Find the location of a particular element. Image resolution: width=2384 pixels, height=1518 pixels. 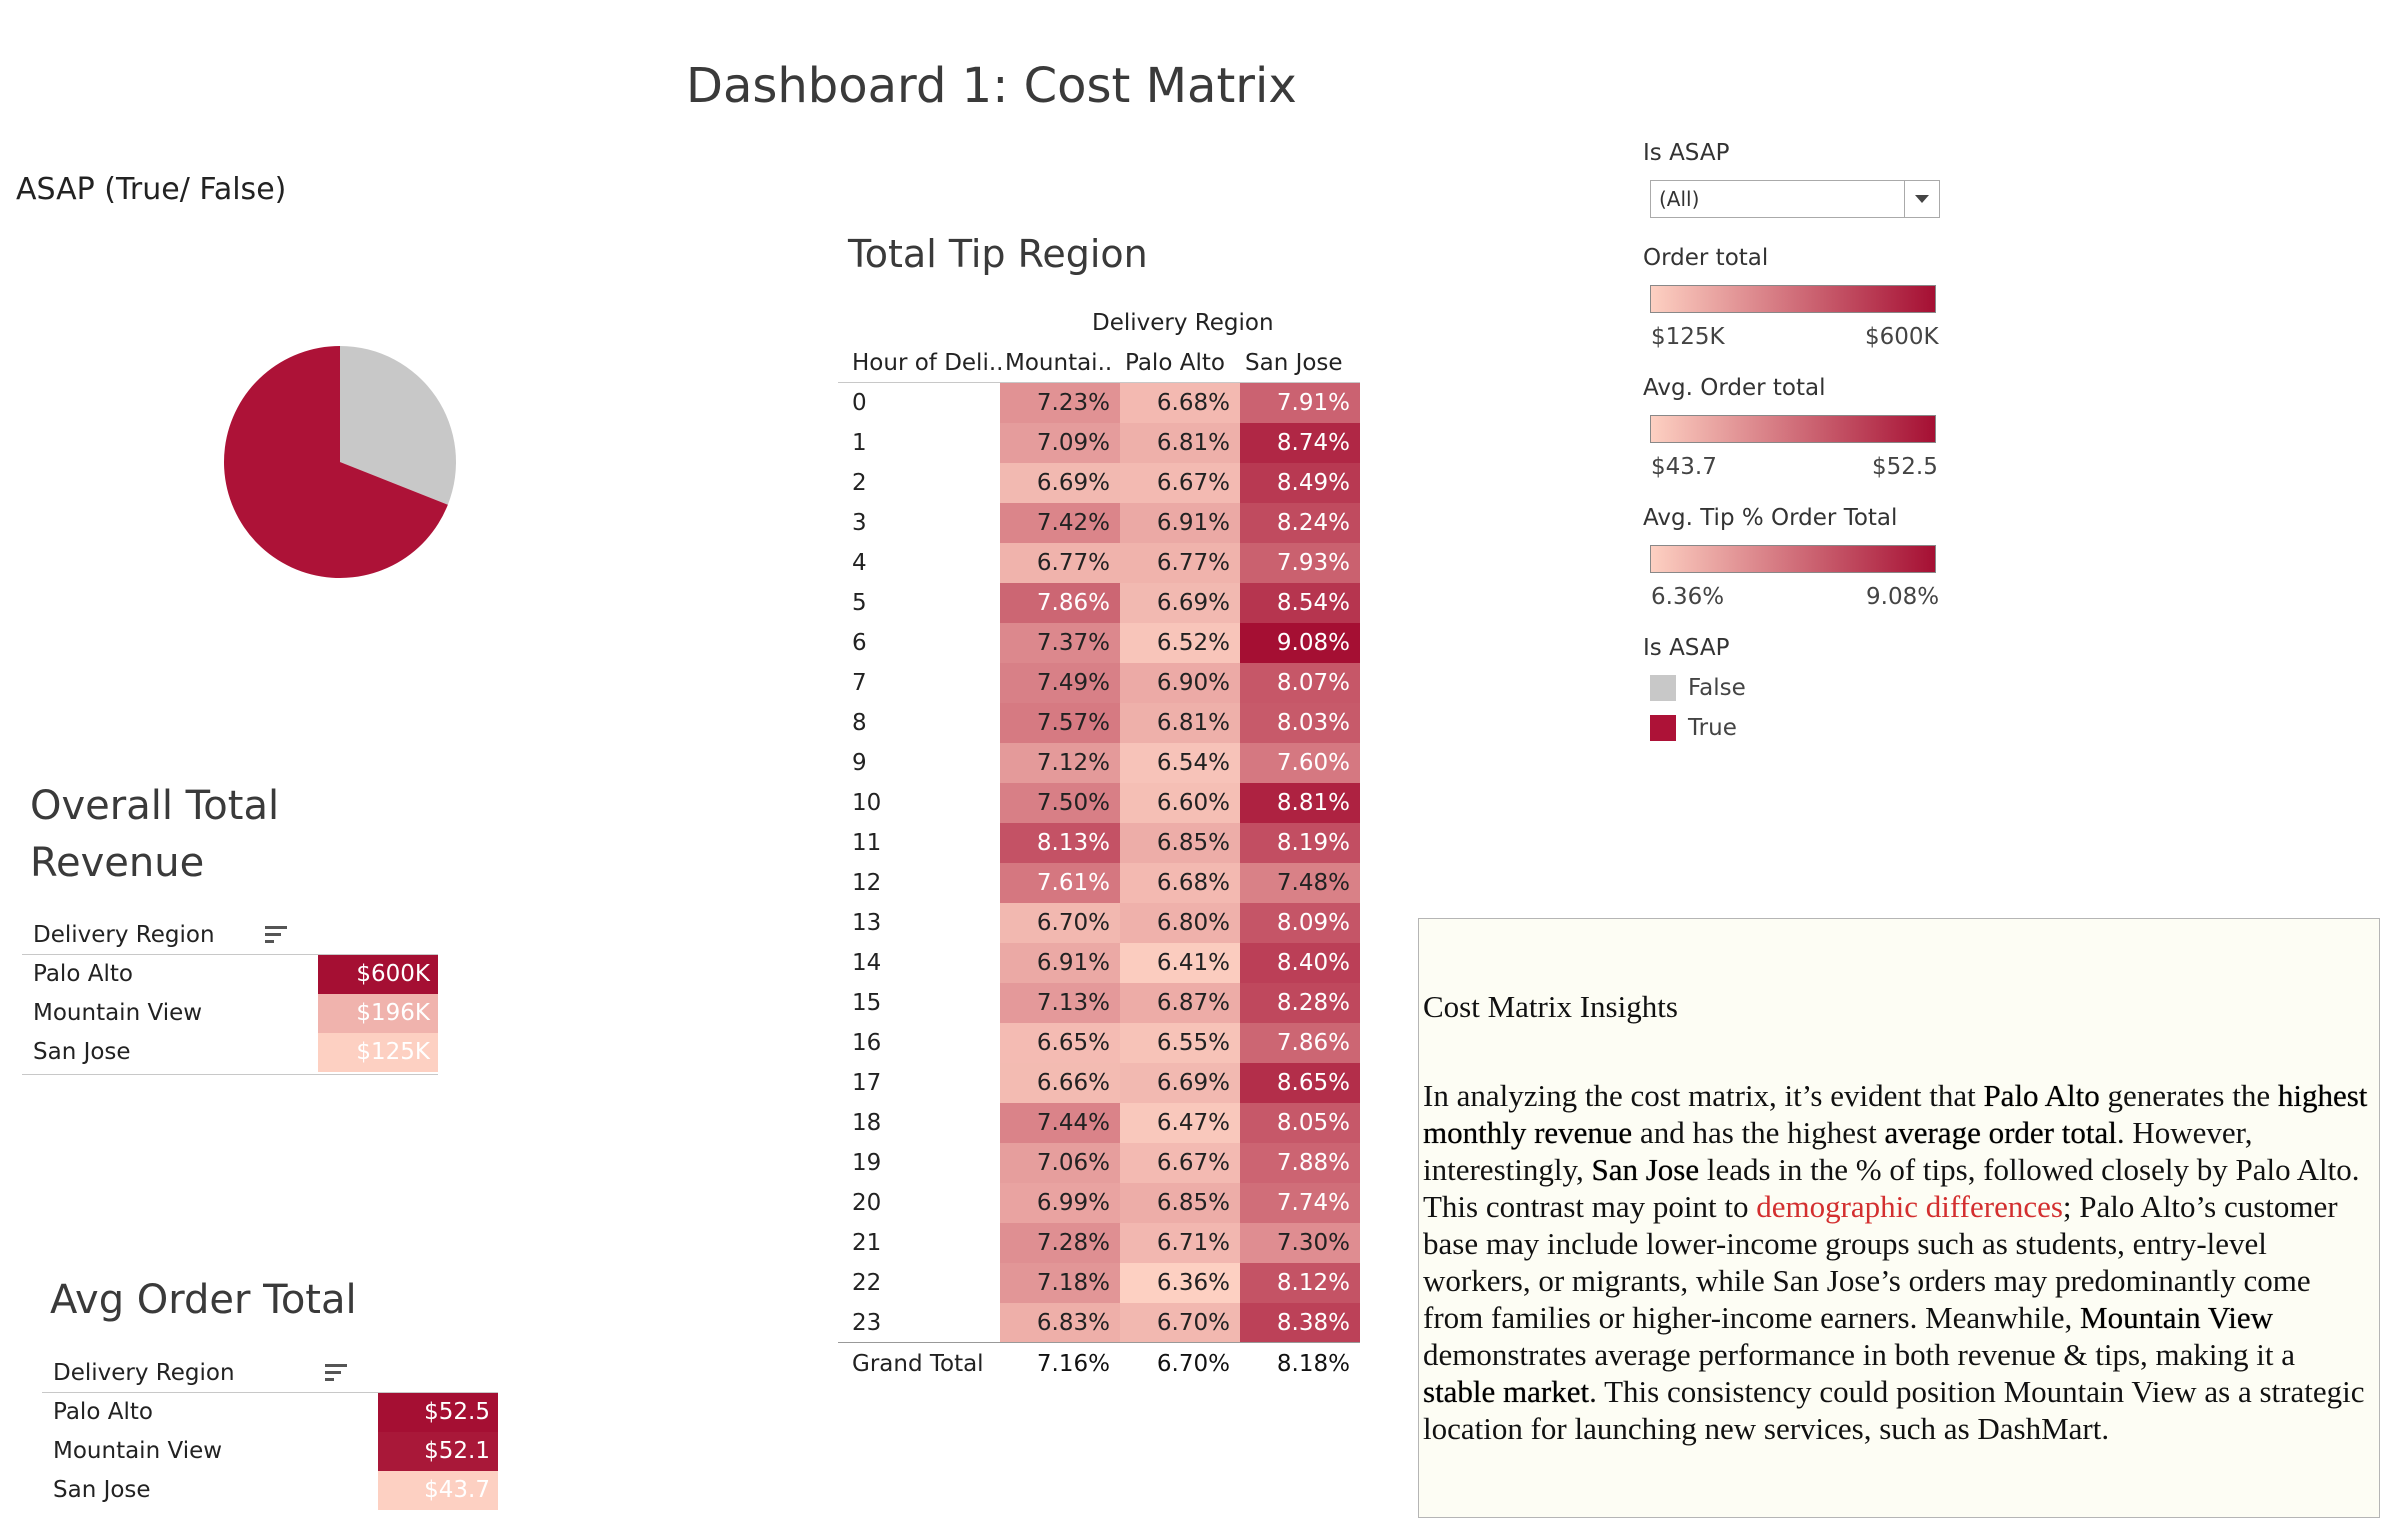

tip-table-cell: 8.07% is located at coordinates (1300, 683).